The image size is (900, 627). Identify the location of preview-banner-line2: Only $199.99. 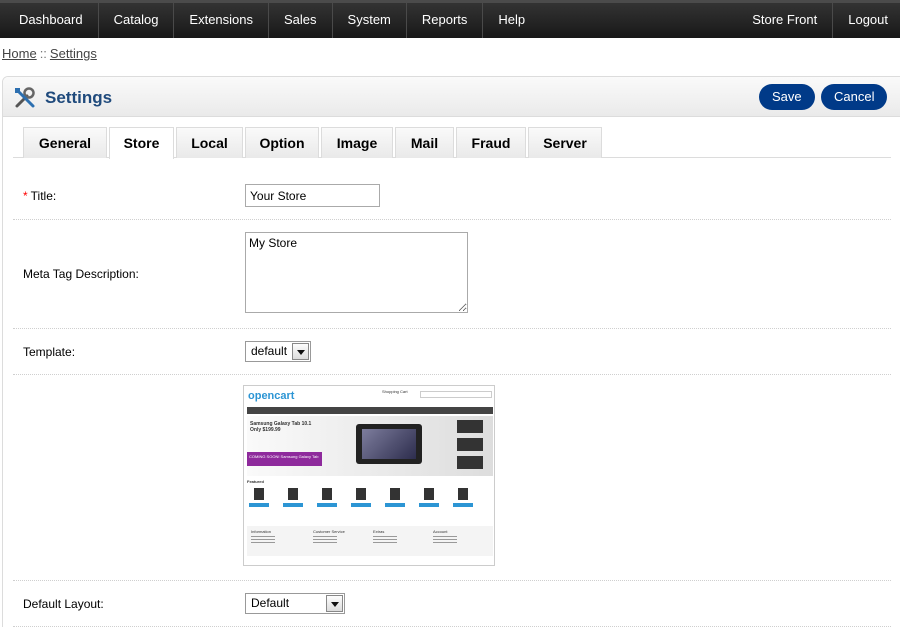
(265, 430).